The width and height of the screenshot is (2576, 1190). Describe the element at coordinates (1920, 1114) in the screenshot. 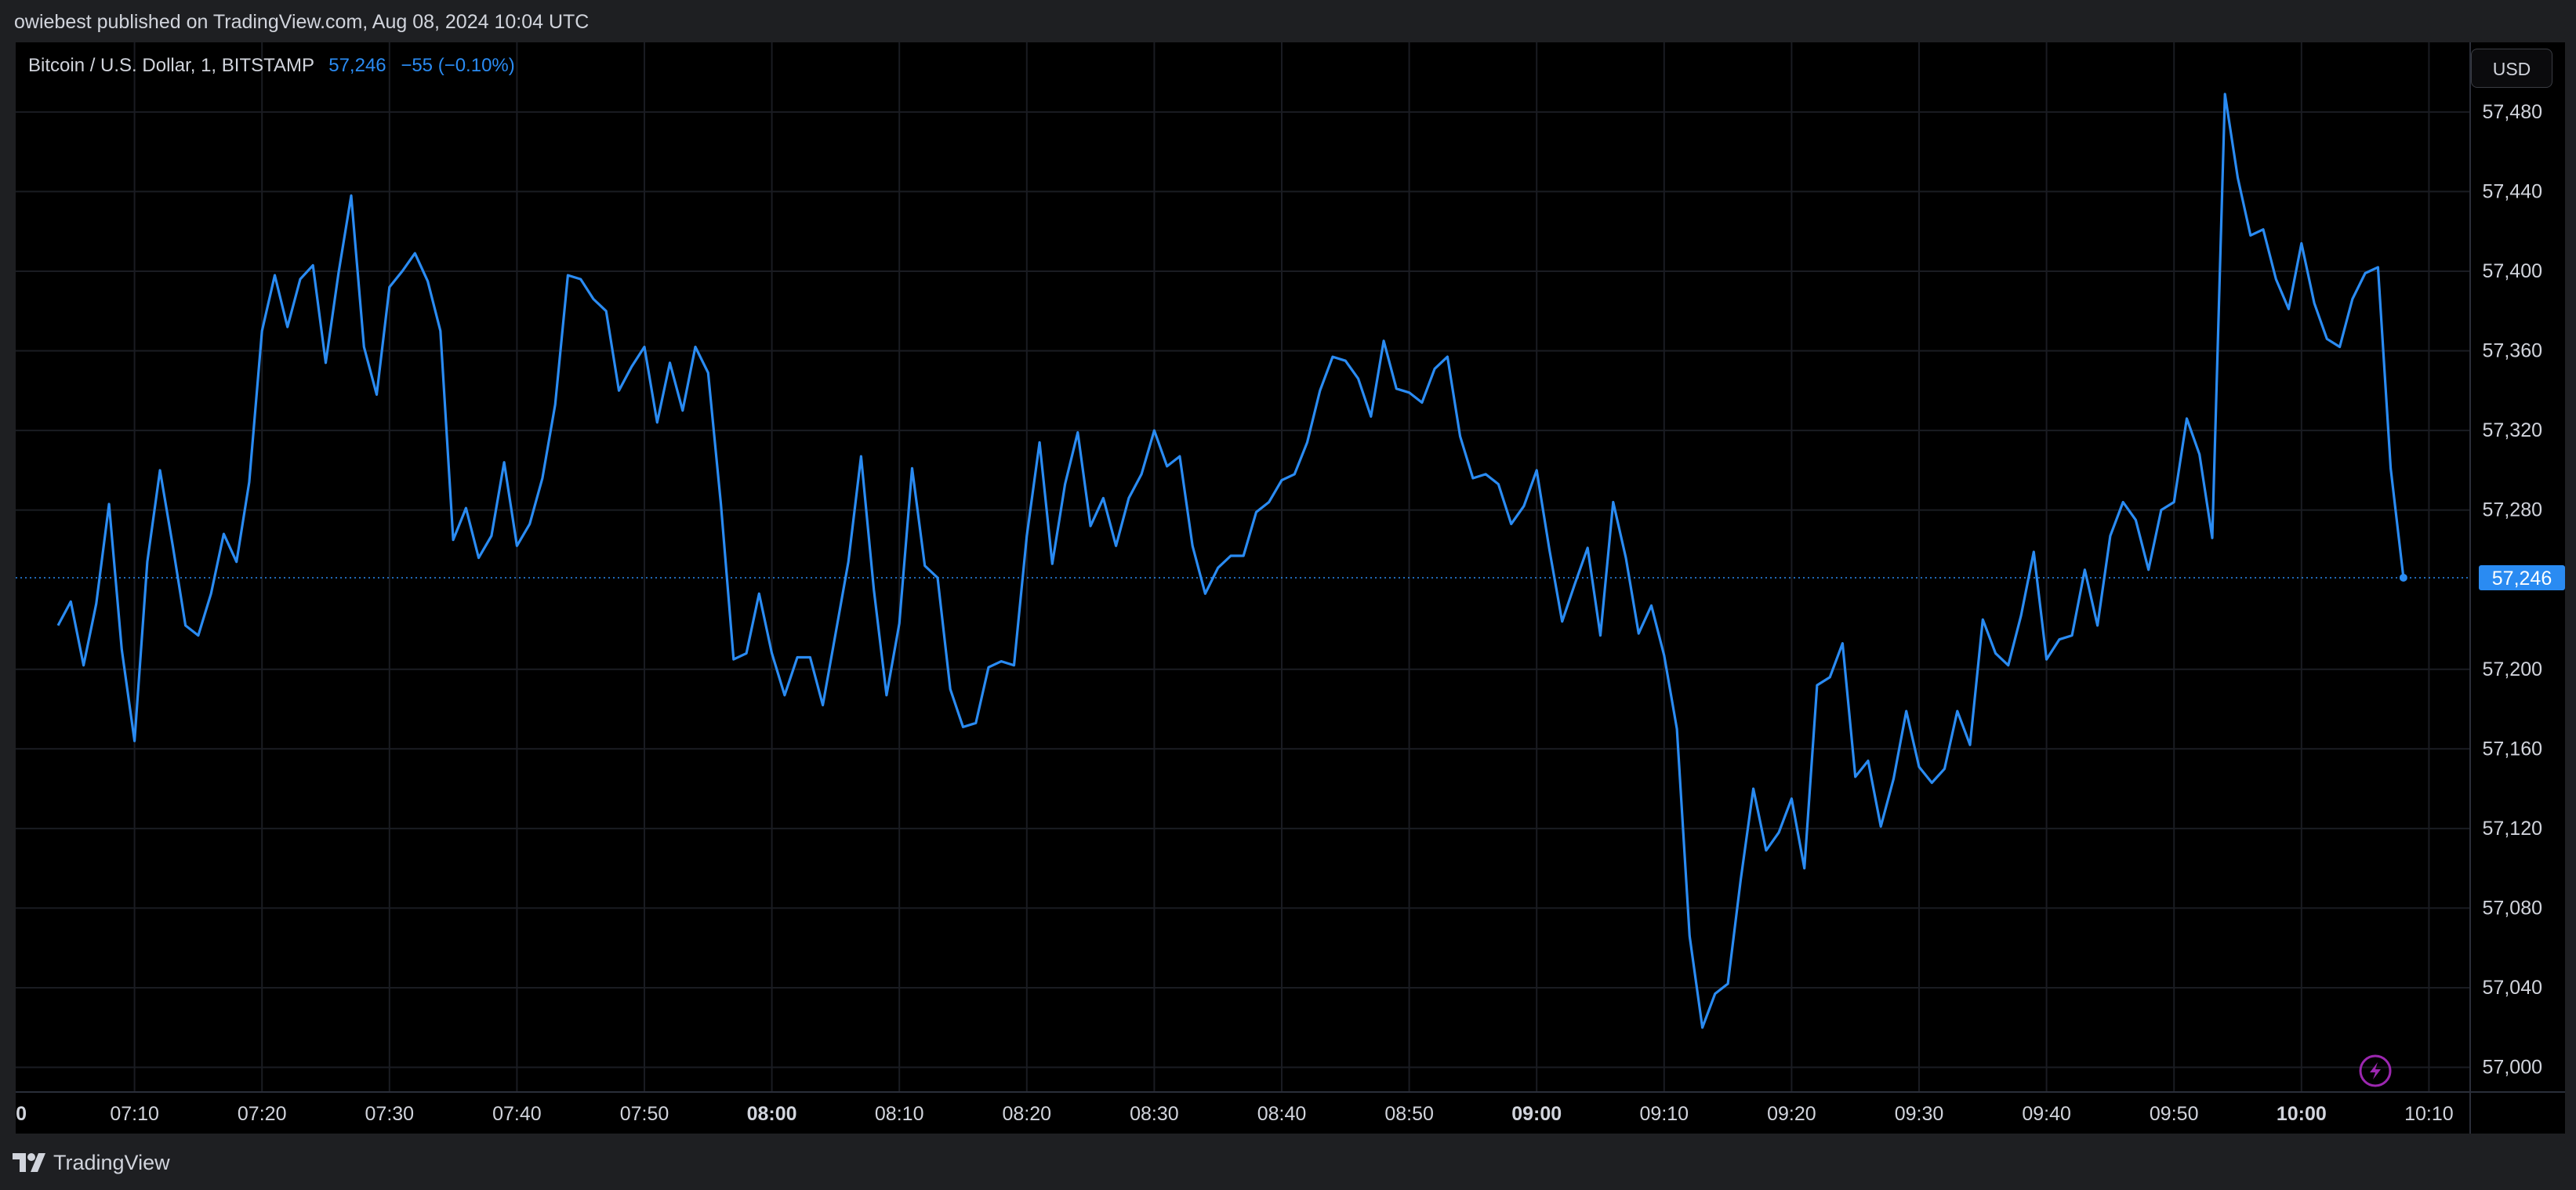

I see `x-tick-label: 09:30` at that location.